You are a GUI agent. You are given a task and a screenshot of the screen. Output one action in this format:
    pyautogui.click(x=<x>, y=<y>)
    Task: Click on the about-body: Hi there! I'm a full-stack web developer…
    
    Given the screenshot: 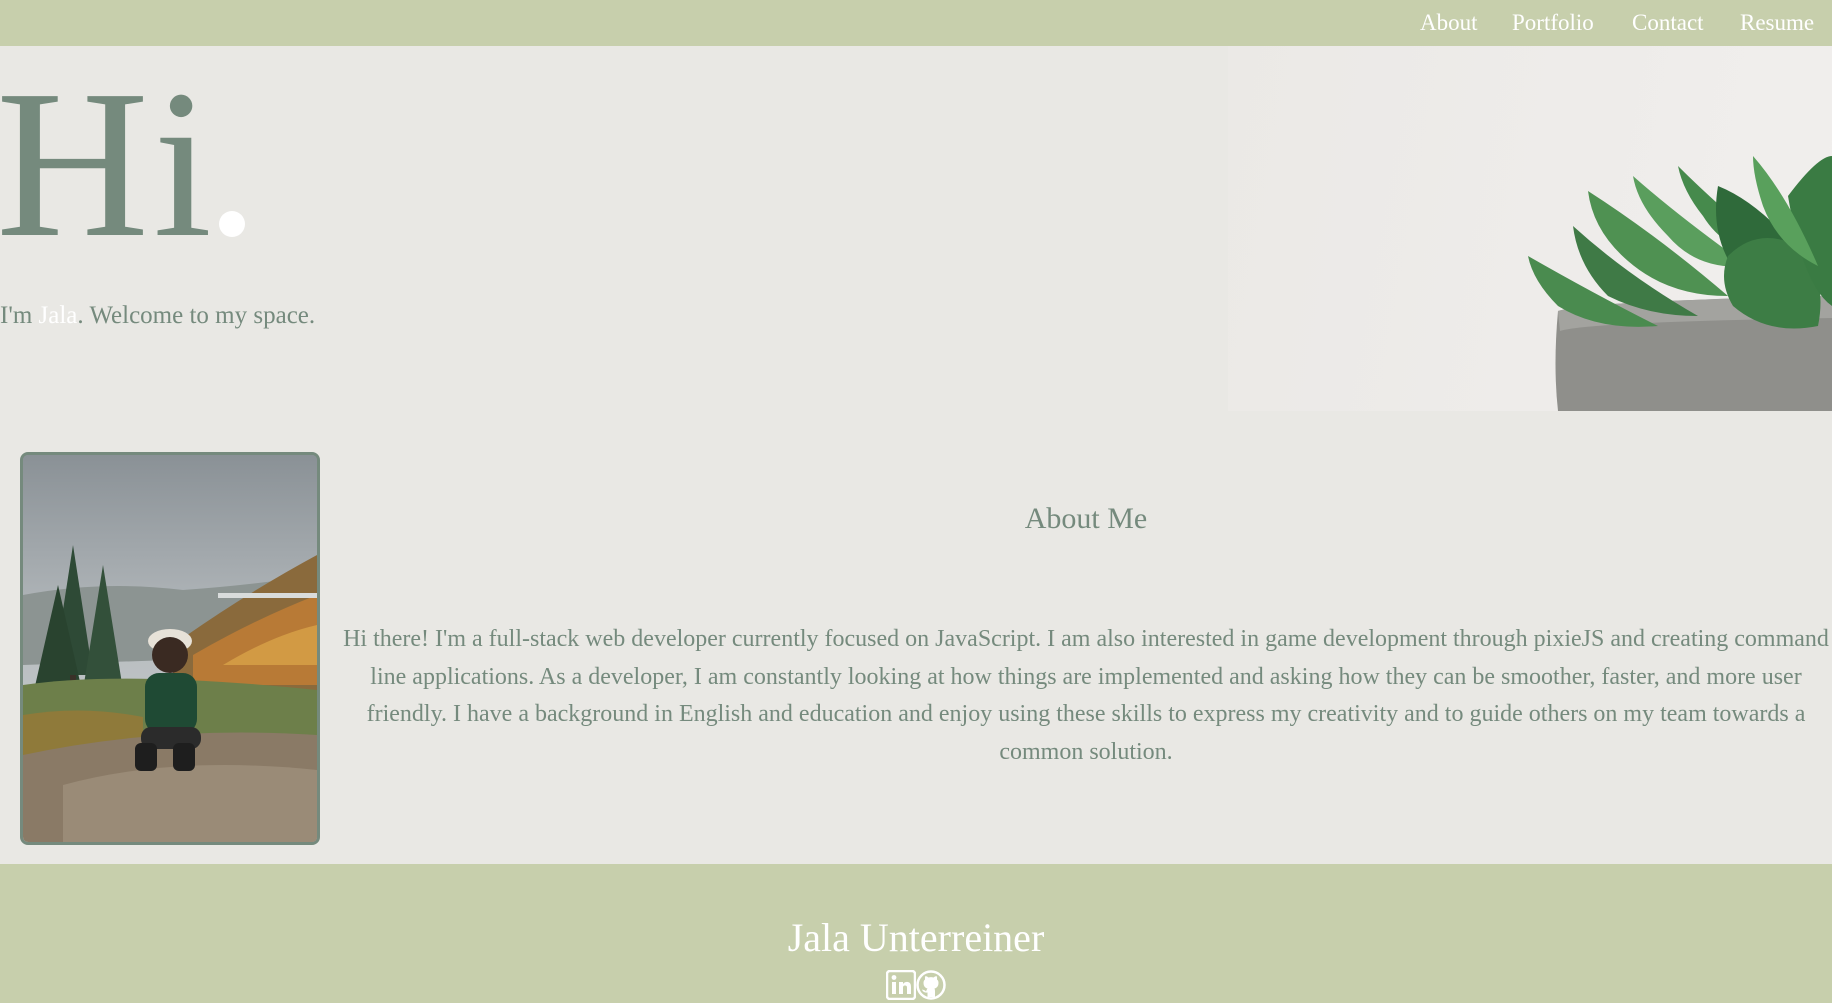 What is the action you would take?
    pyautogui.click(x=1086, y=695)
    